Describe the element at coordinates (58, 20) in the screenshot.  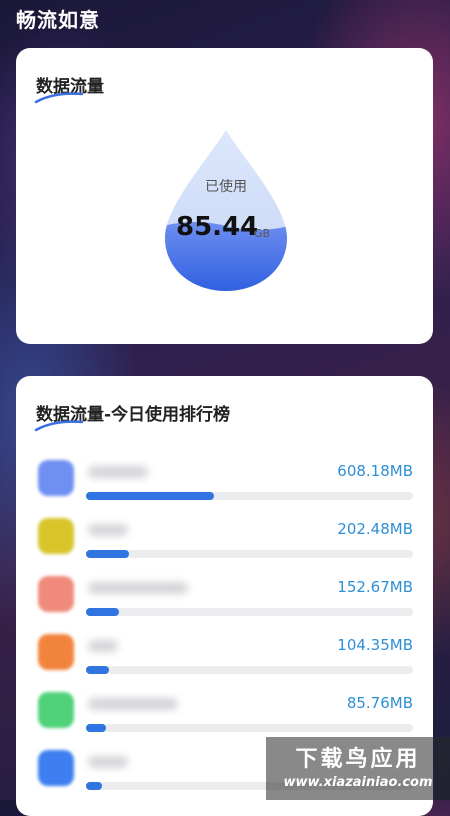
I see `app-title: 畅流如意` at that location.